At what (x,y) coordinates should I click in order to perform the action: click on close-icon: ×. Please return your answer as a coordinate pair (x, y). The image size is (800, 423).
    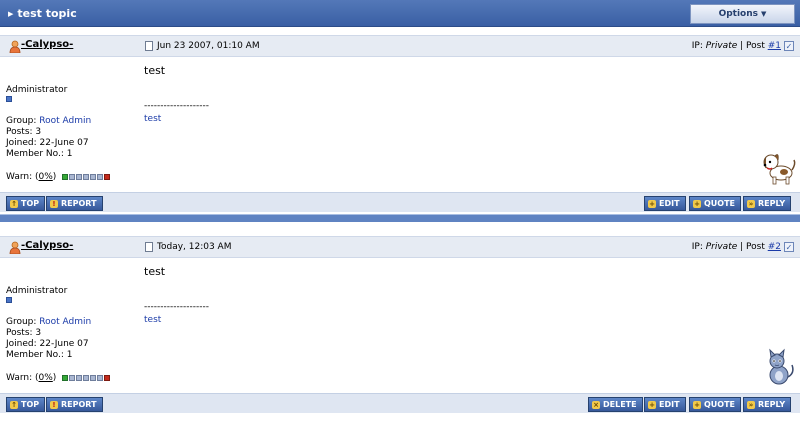
    Looking at the image, I should click on (596, 405).